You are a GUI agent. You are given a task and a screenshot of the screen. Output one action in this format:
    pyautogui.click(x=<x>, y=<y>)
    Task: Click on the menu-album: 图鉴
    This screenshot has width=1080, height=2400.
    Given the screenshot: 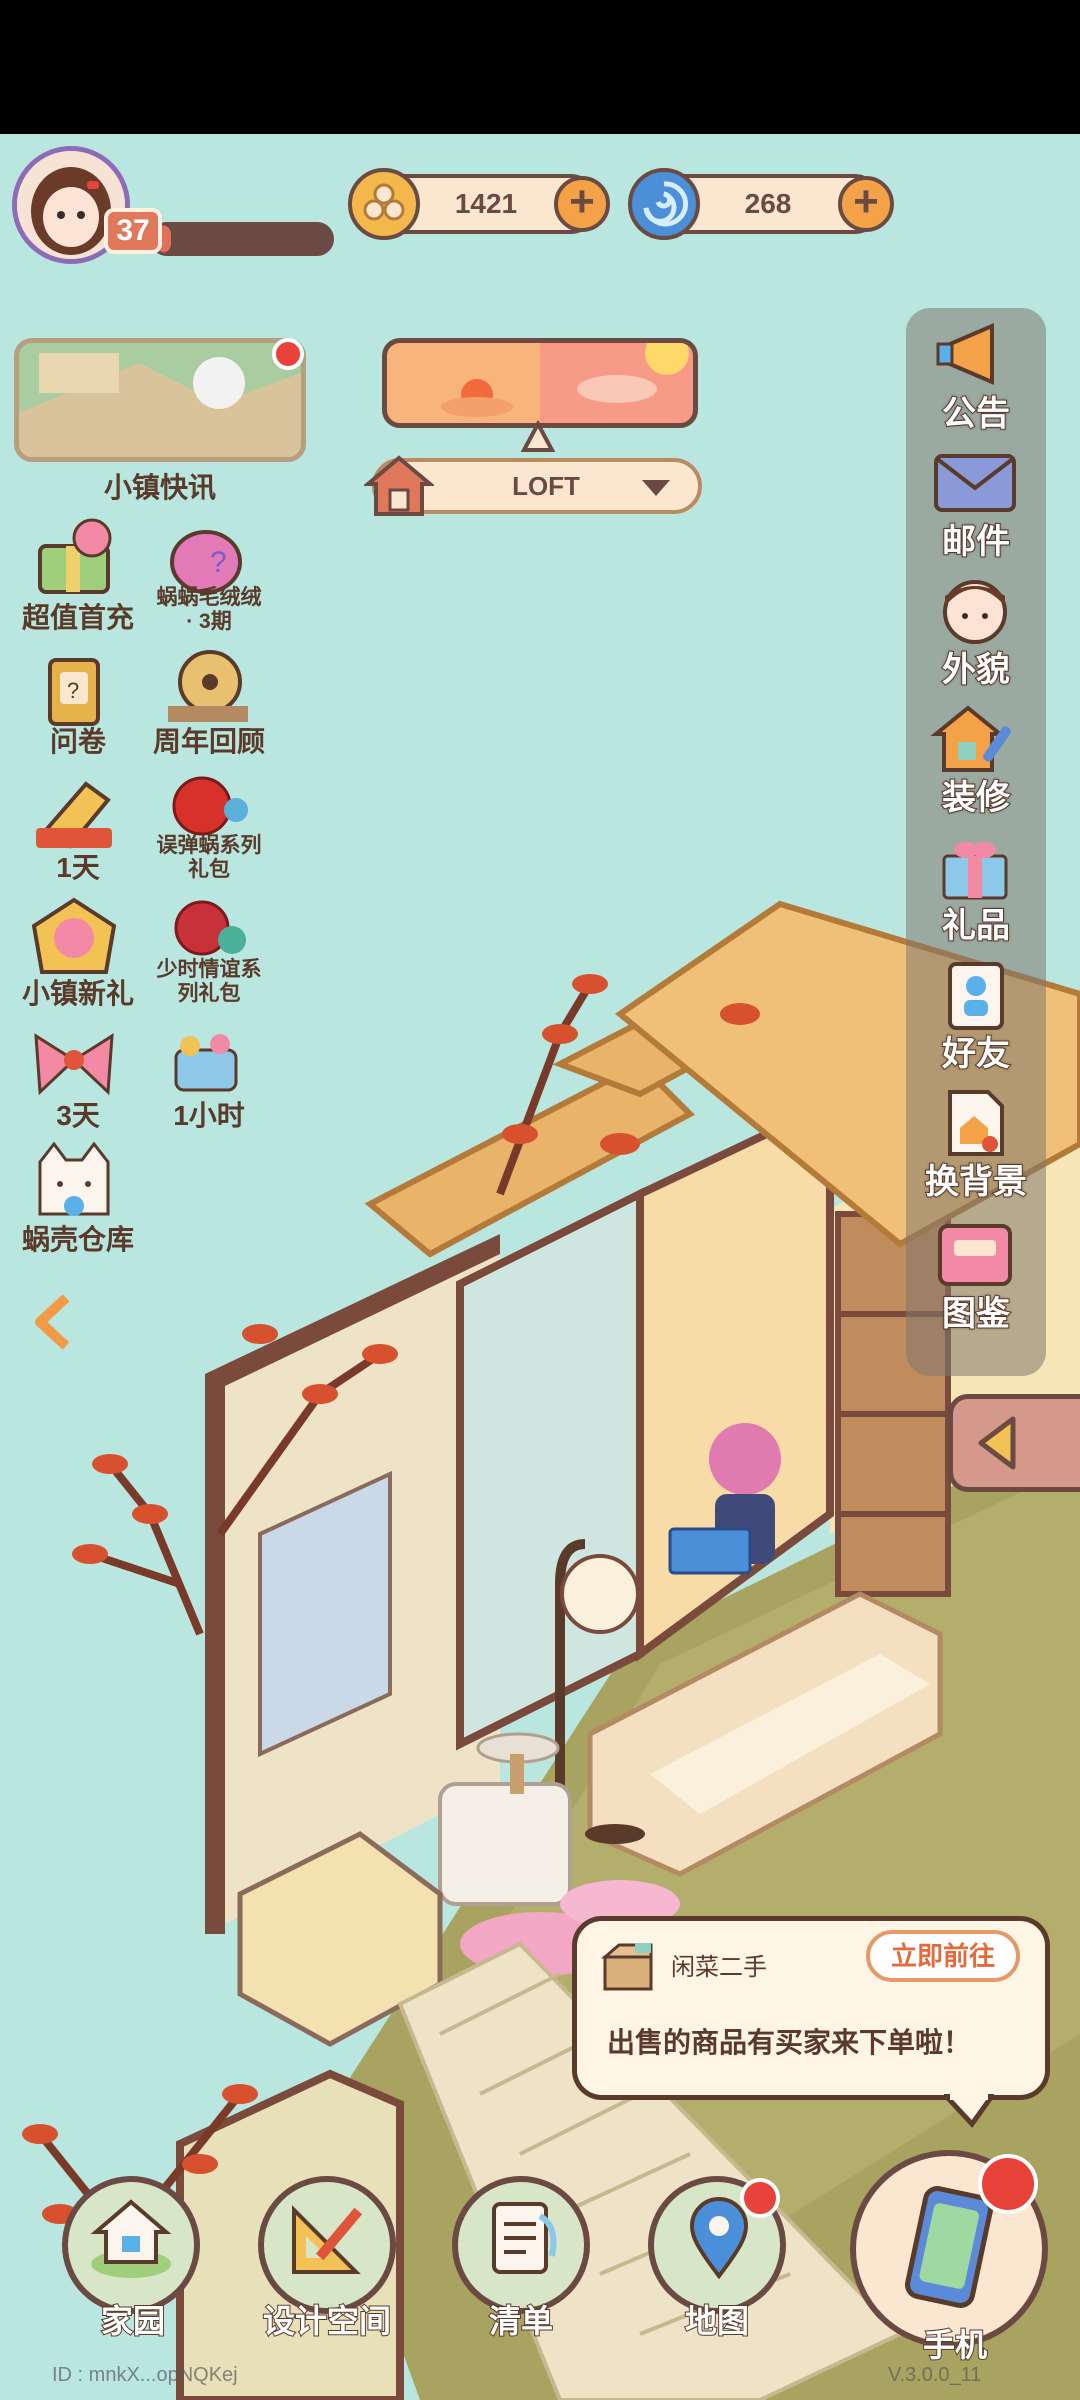 What is the action you would take?
    pyautogui.click(x=976, y=1277)
    